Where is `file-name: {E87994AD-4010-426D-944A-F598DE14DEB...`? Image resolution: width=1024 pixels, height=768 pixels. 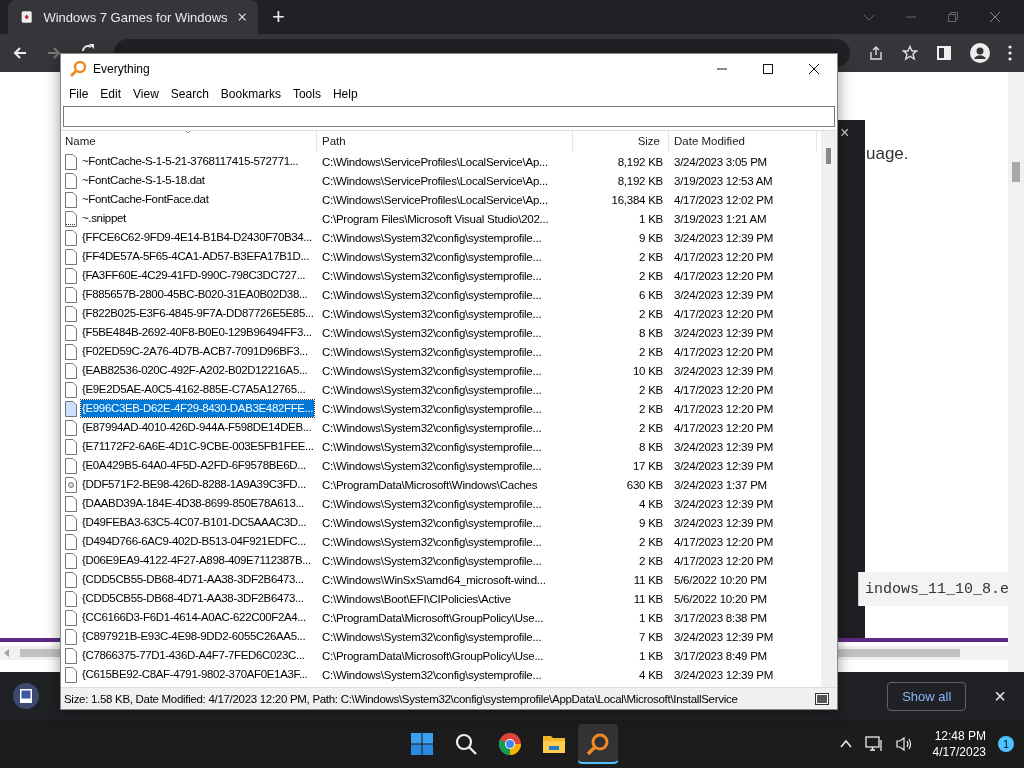
file-name: {E87994AD-4010-426D-944A-F598DE14DEB... is located at coordinates (197, 427).